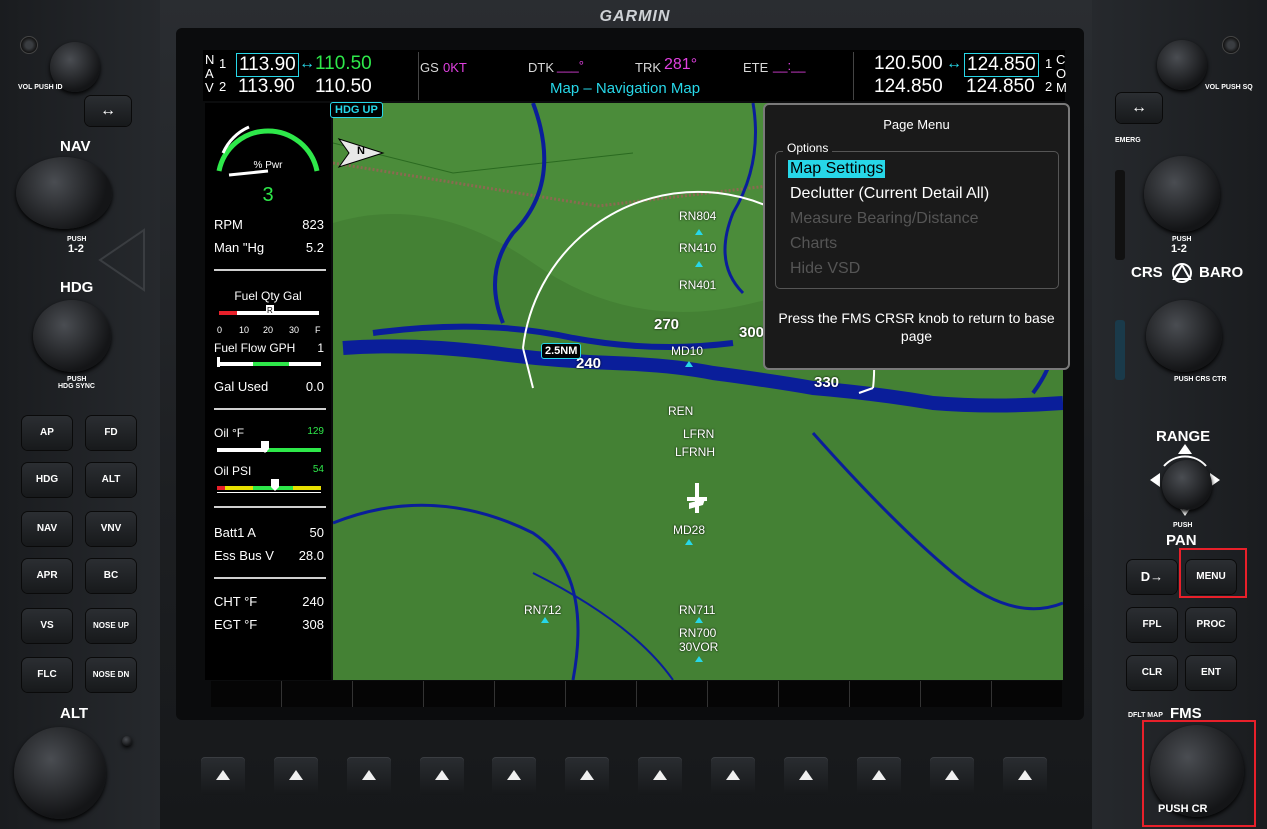  I want to click on com-swap-button: ↔, so click(1139, 108).